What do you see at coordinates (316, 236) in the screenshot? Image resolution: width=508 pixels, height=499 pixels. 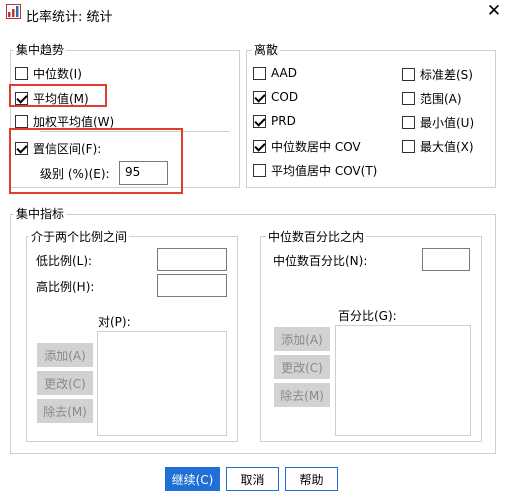 I see `within-median-legend: 中位数百分比之内` at bounding box center [316, 236].